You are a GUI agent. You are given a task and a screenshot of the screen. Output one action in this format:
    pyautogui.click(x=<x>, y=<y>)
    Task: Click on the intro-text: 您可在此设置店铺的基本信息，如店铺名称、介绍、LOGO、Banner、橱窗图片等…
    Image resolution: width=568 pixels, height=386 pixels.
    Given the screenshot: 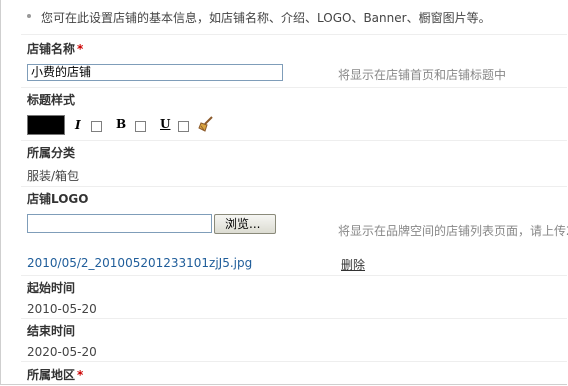 What is the action you would take?
    pyautogui.click(x=266, y=18)
    